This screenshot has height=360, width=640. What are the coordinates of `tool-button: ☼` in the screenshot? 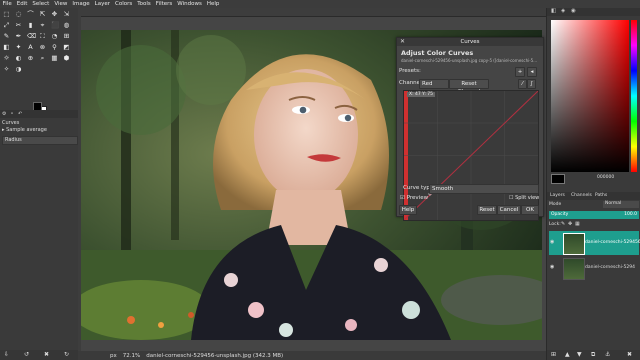 It's located at (6, 58).